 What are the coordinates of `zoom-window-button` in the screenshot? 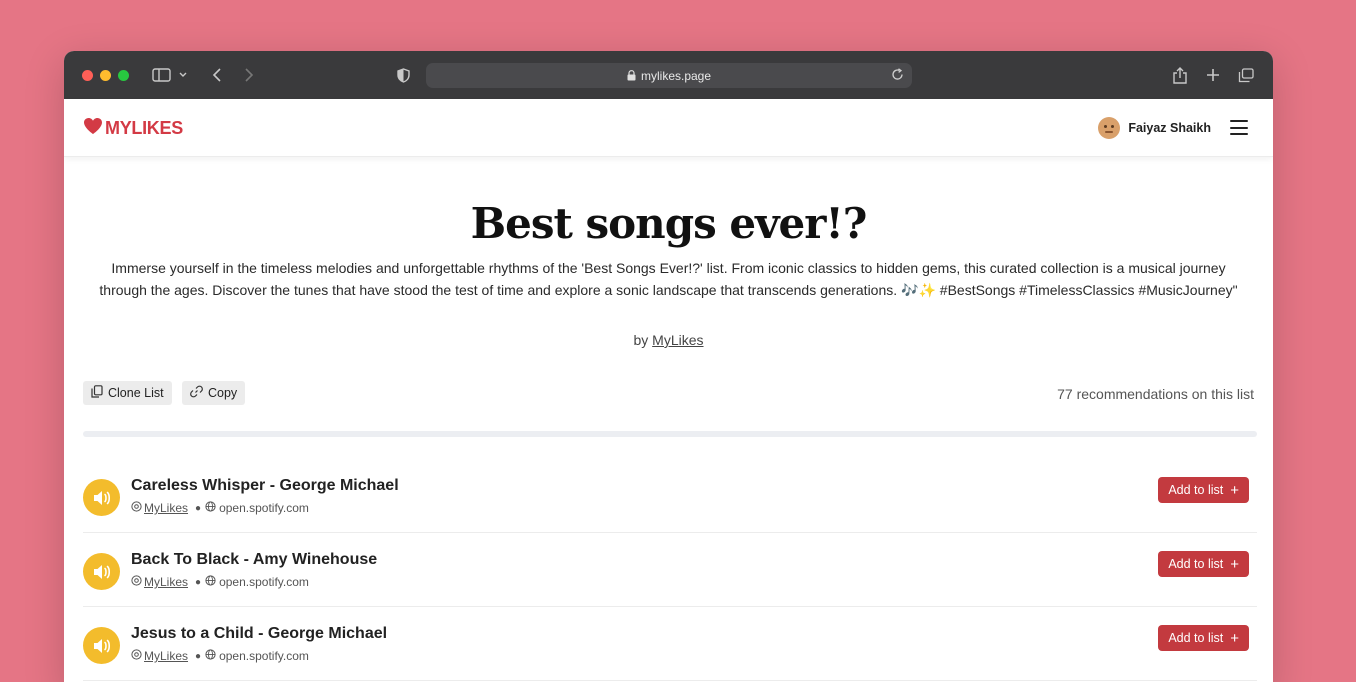 It's located at (123, 75).